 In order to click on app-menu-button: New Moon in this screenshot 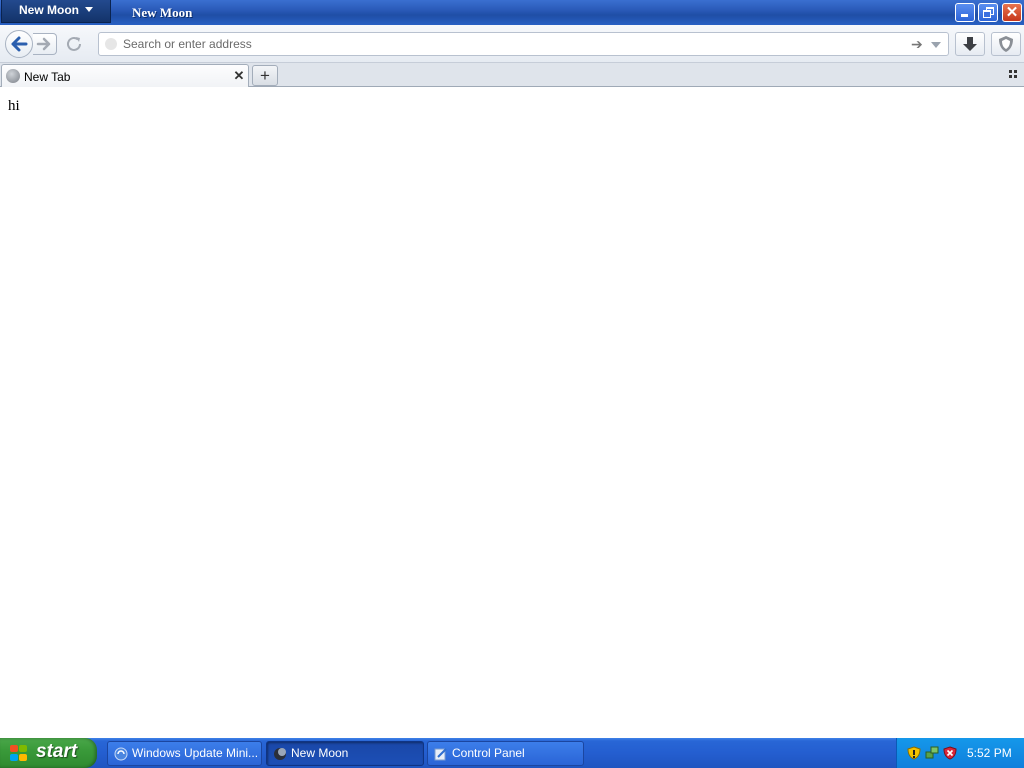, I will do `click(56, 11)`.